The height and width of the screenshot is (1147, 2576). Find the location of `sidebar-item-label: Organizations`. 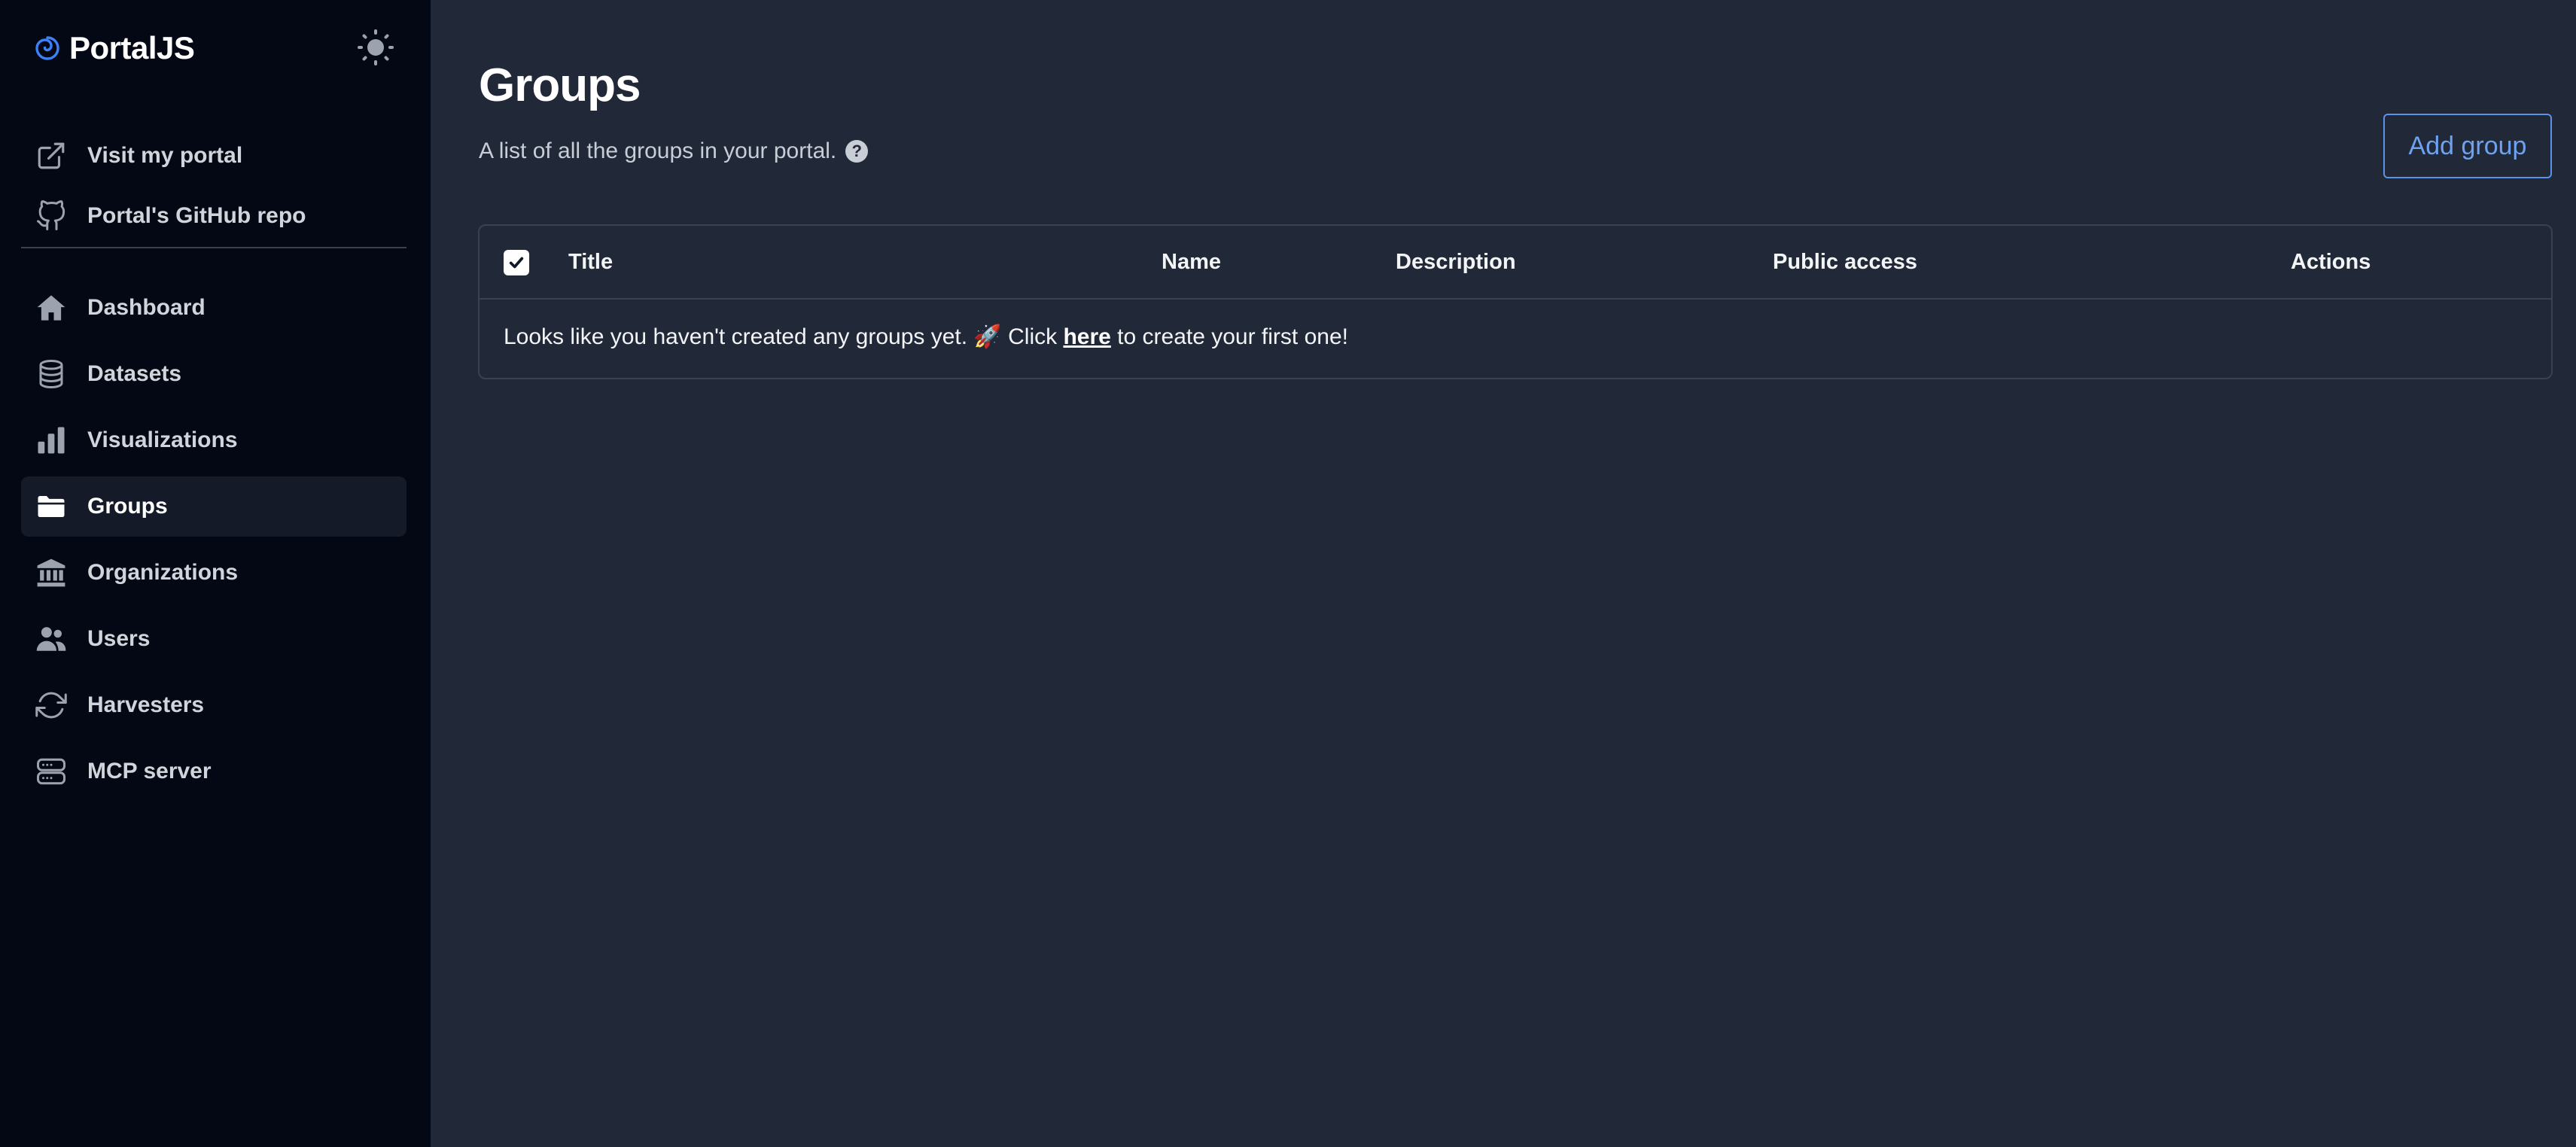

sidebar-item-label: Organizations is located at coordinates (163, 572).